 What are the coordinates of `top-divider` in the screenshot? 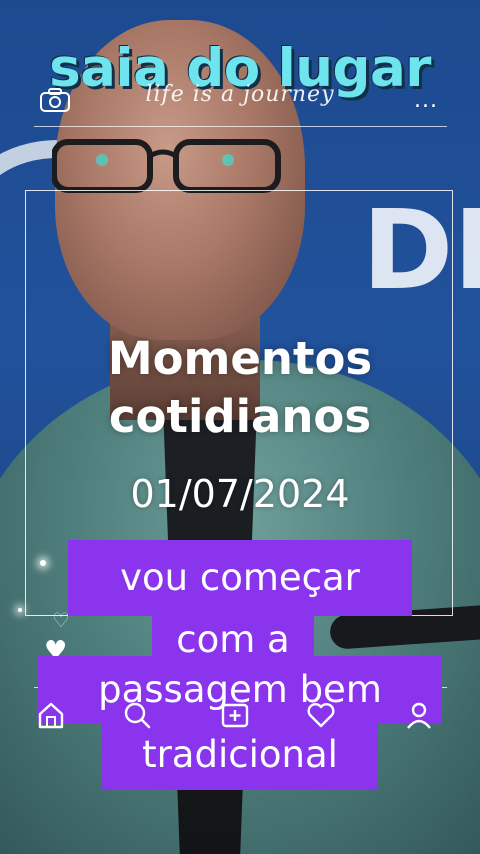 It's located at (240, 126).